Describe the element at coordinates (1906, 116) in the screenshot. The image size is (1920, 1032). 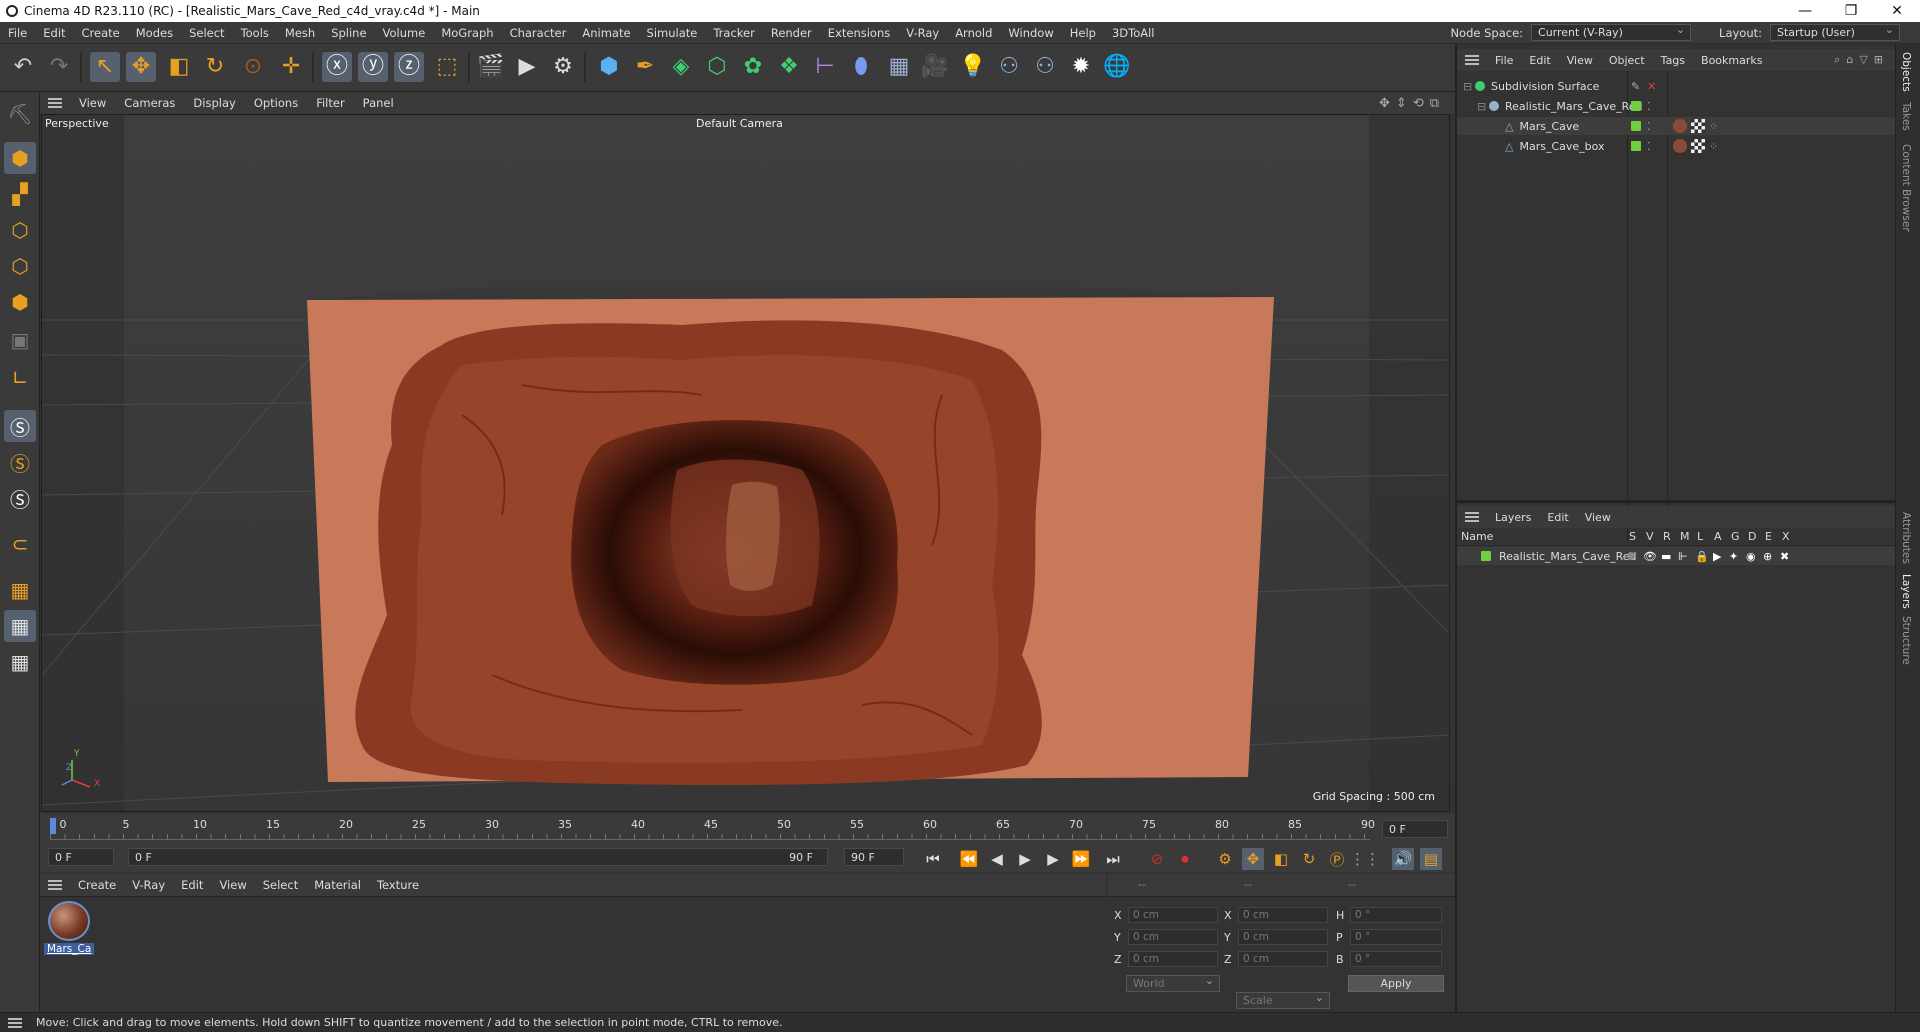
I see `tab-takes: Takes` at that location.